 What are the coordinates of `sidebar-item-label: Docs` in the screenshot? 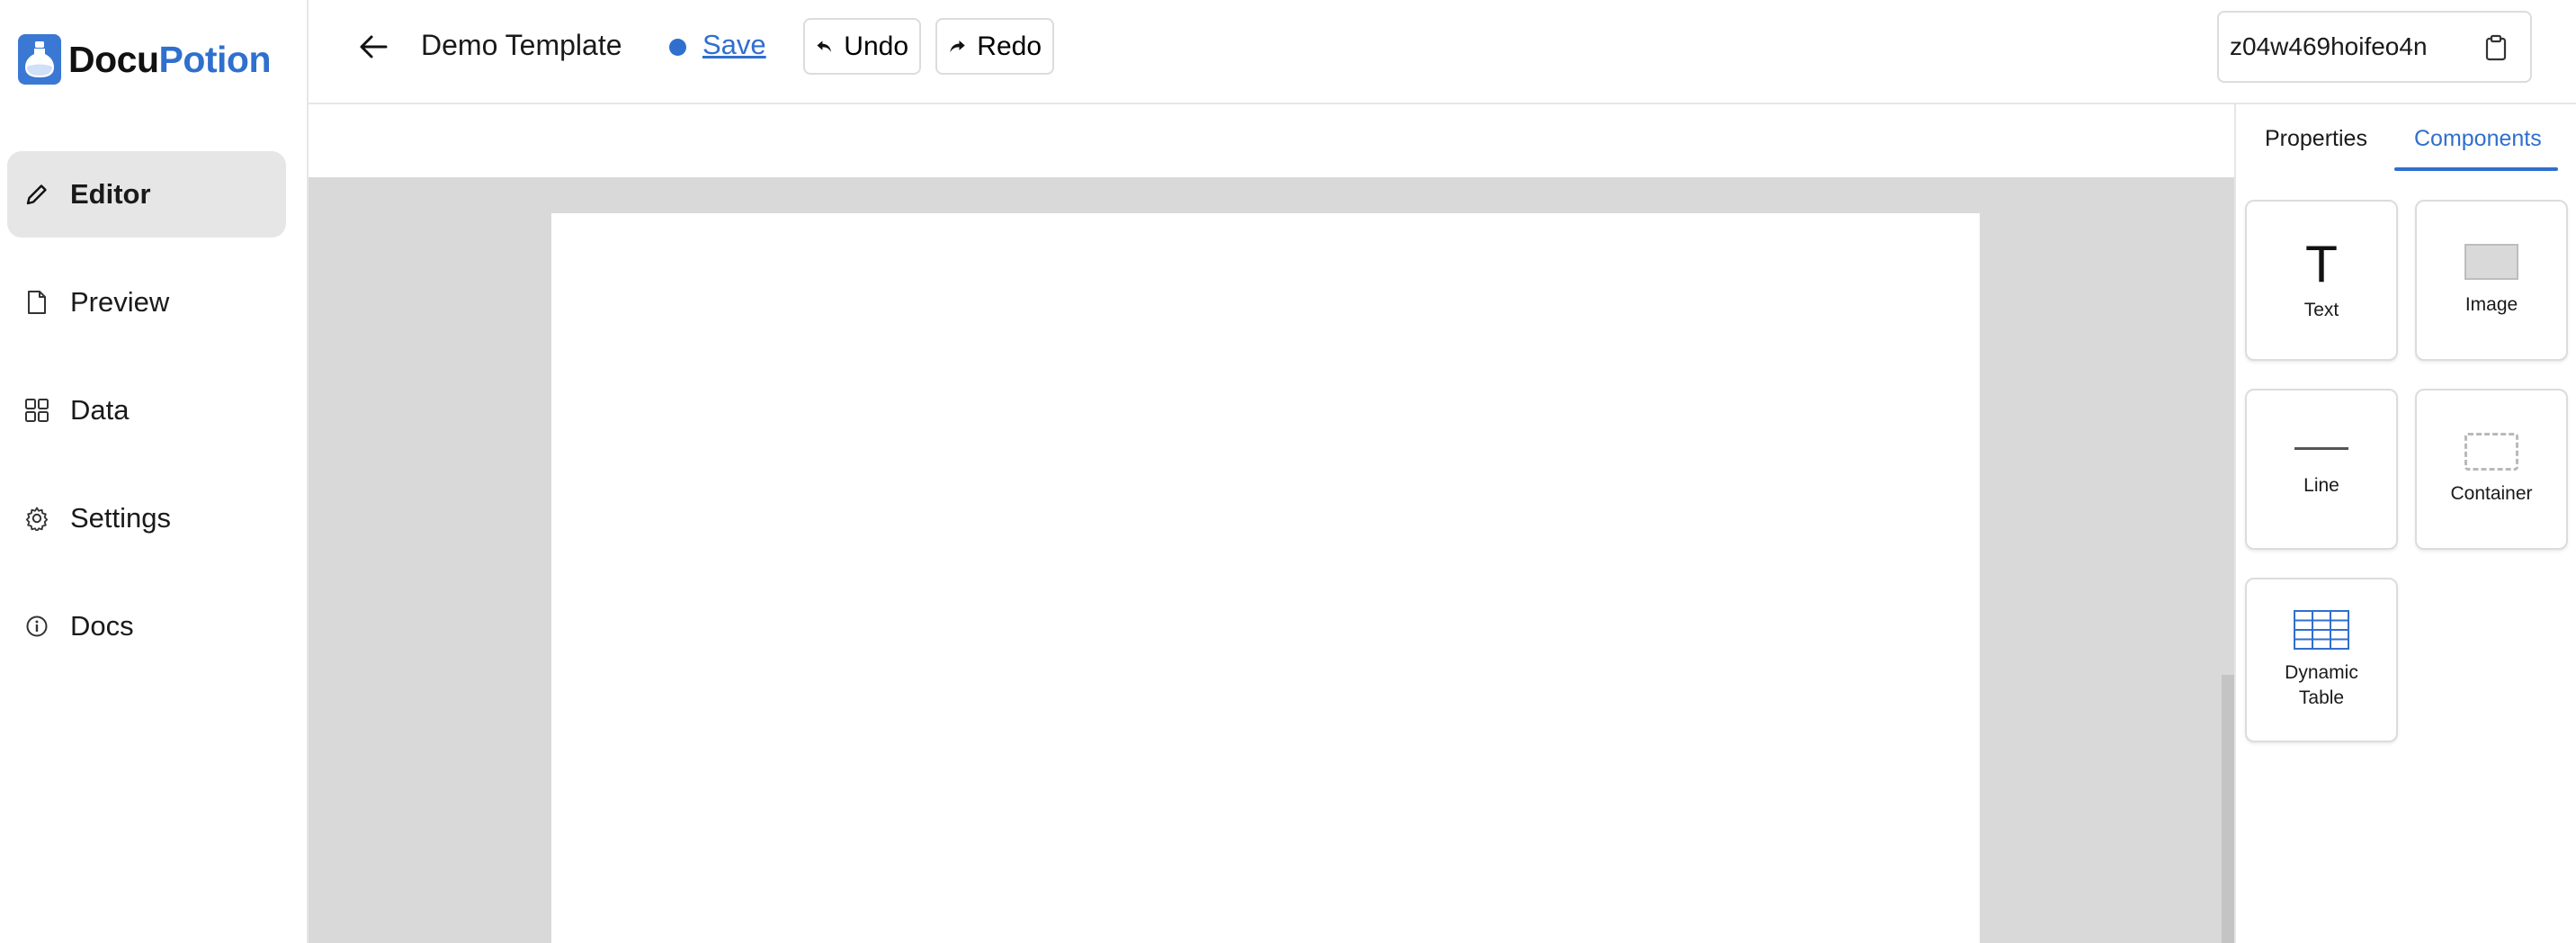 It's located at (102, 626).